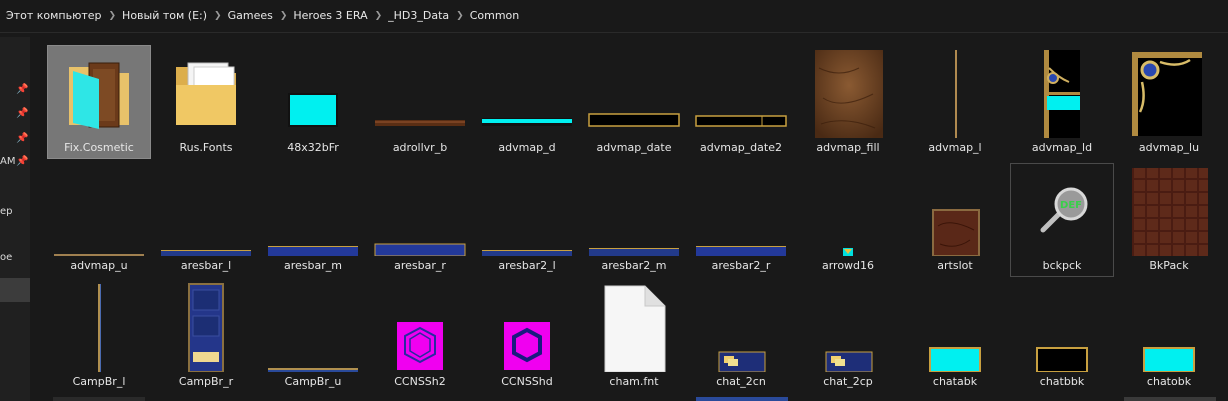  I want to click on nav-item-4: AM 📌, so click(15, 163).